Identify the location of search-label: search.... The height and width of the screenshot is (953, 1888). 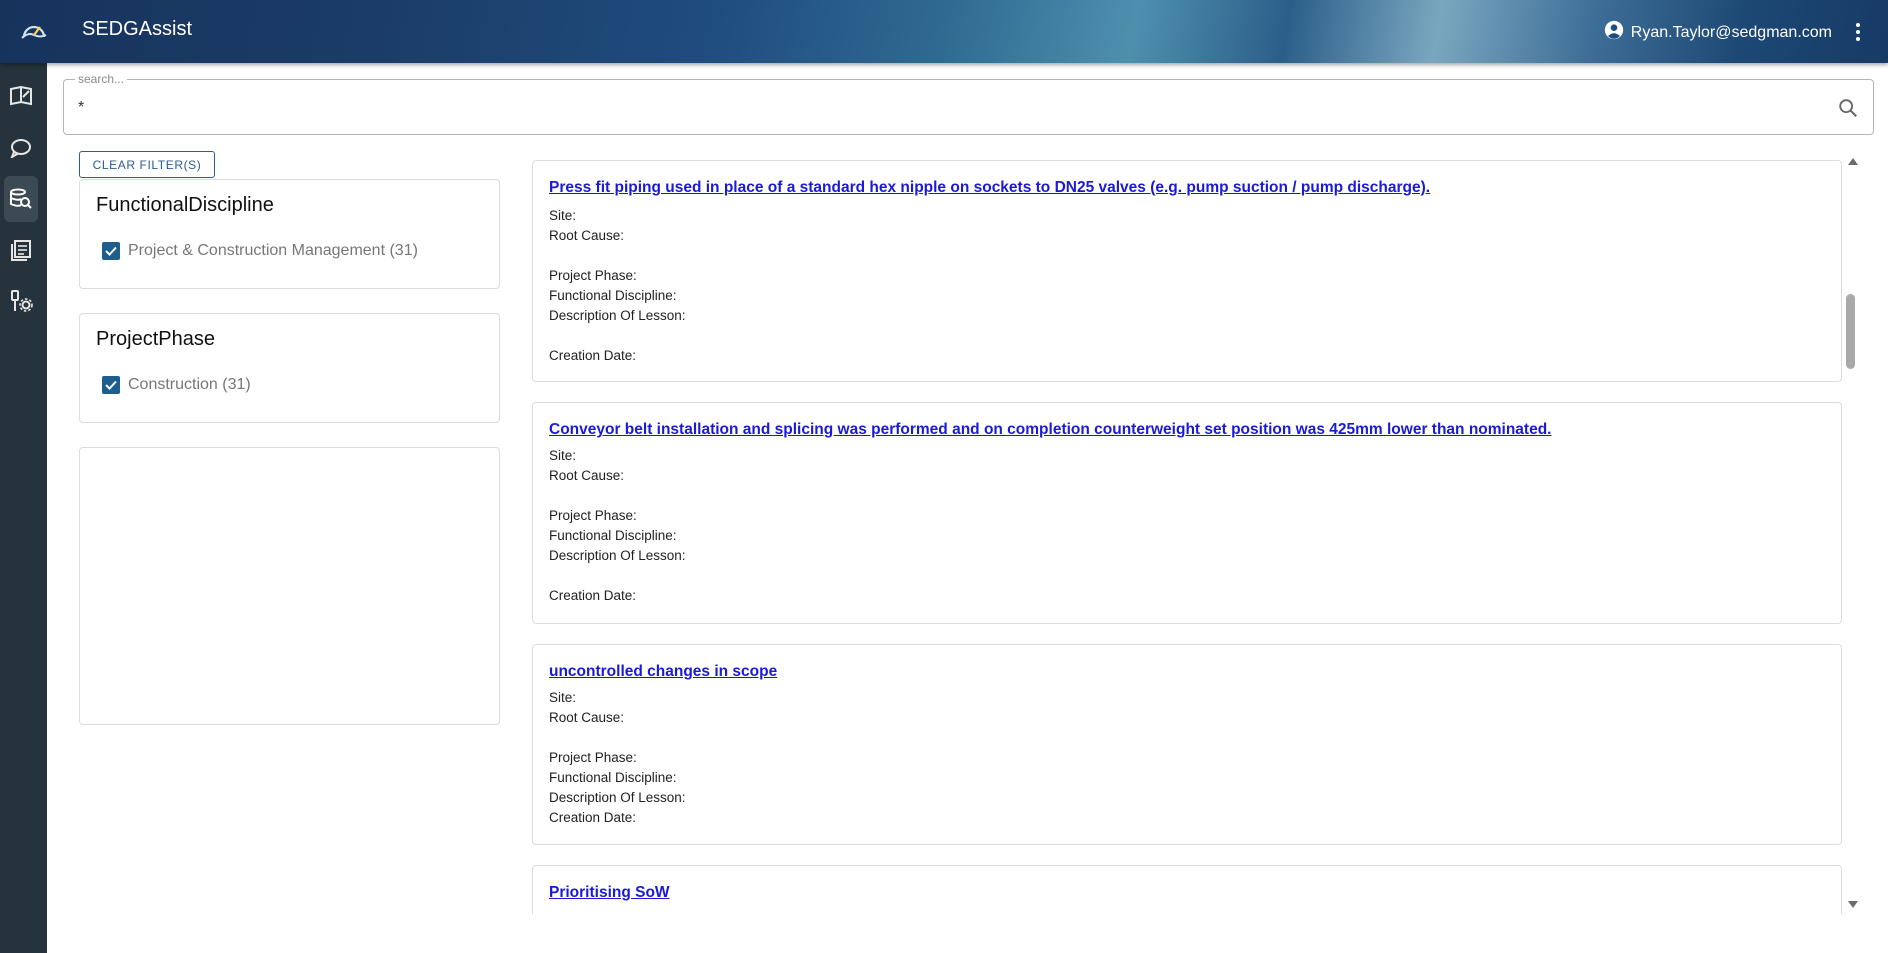
(101, 79).